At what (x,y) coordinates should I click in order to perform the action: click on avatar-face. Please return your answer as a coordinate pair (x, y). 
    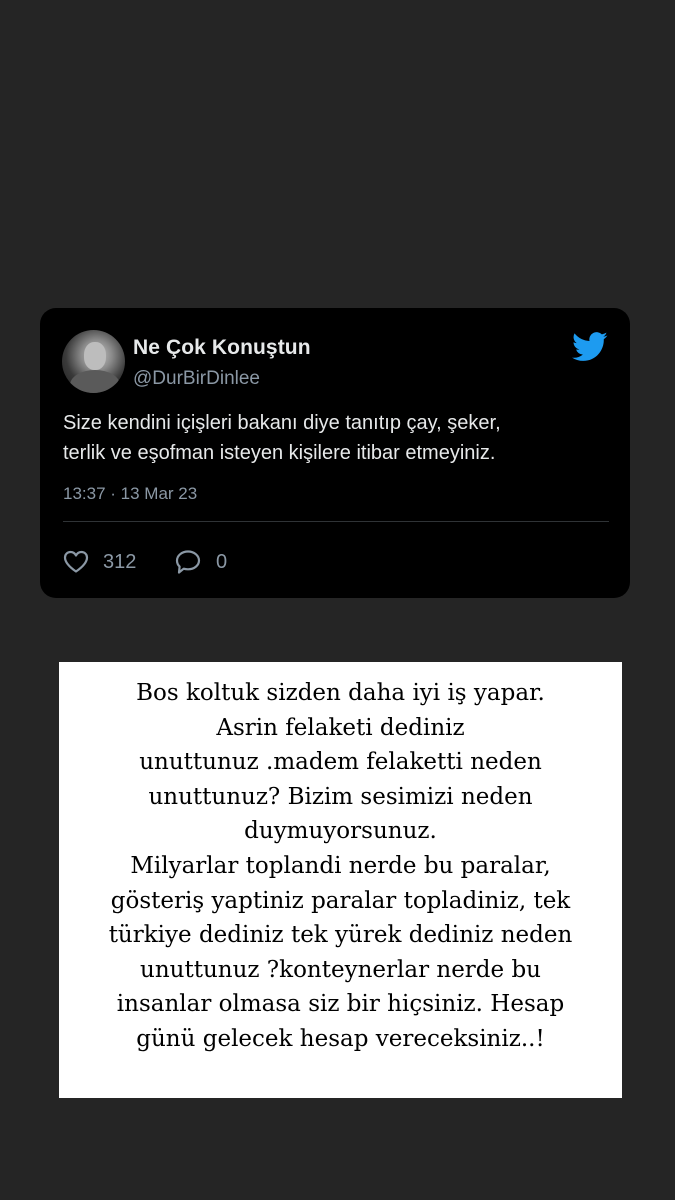
    Looking at the image, I should click on (95, 356).